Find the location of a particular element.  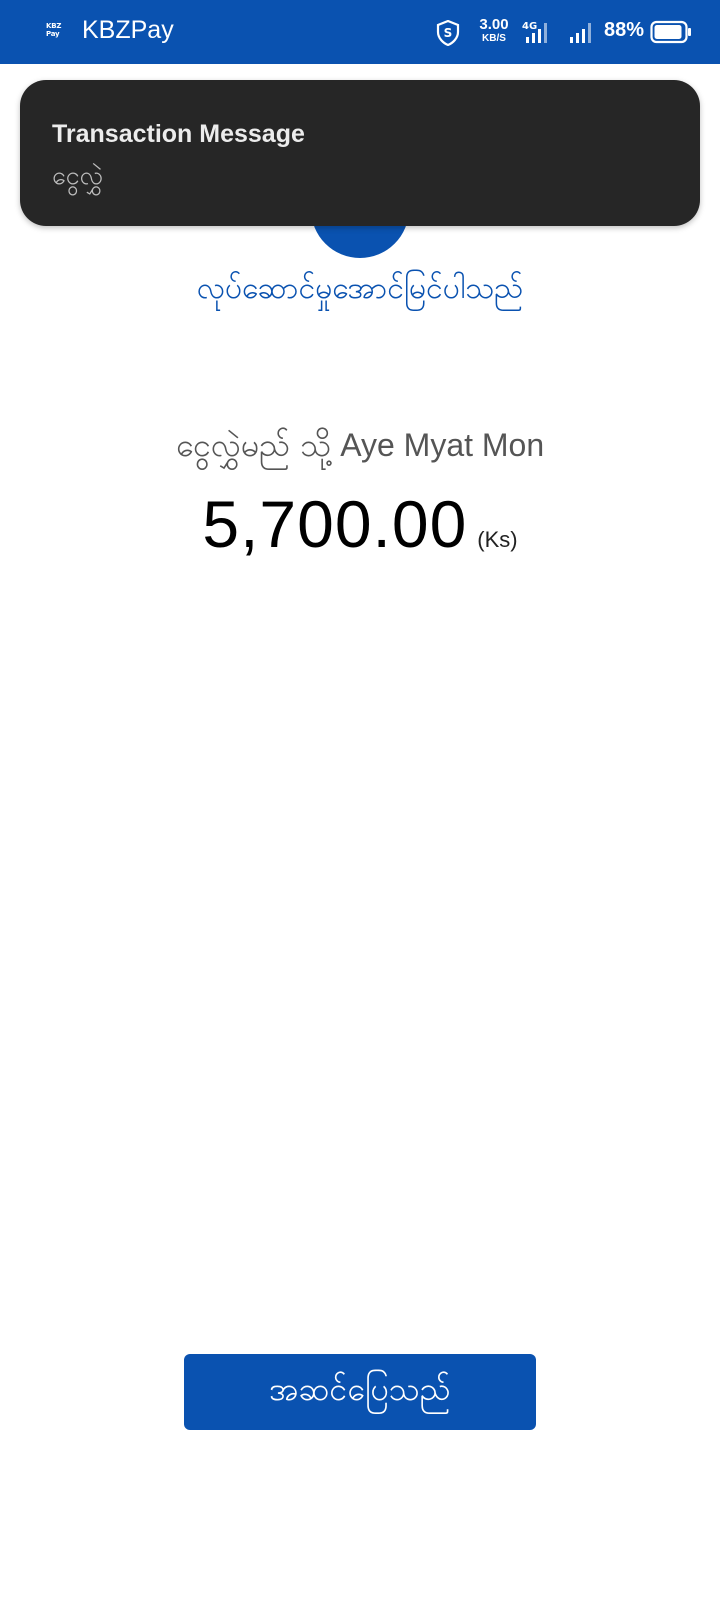

recipient-prefix: ငွေလွှဲမည် သို့ is located at coordinates (253, 445).